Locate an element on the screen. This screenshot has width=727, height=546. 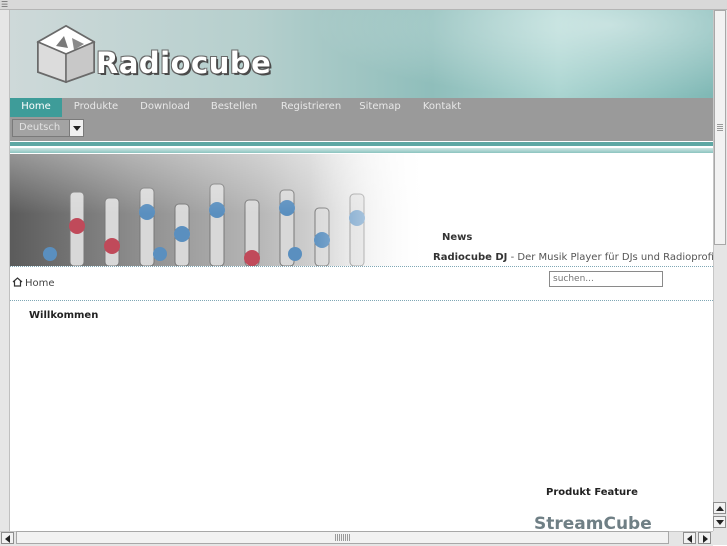
nav-item-produkte: Produkte is located at coordinates (96, 107).